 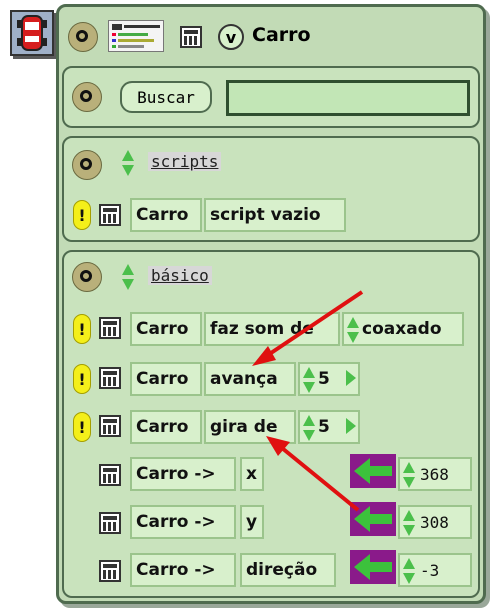 I want to click on annotation-arrows, so click(x=308, y=401).